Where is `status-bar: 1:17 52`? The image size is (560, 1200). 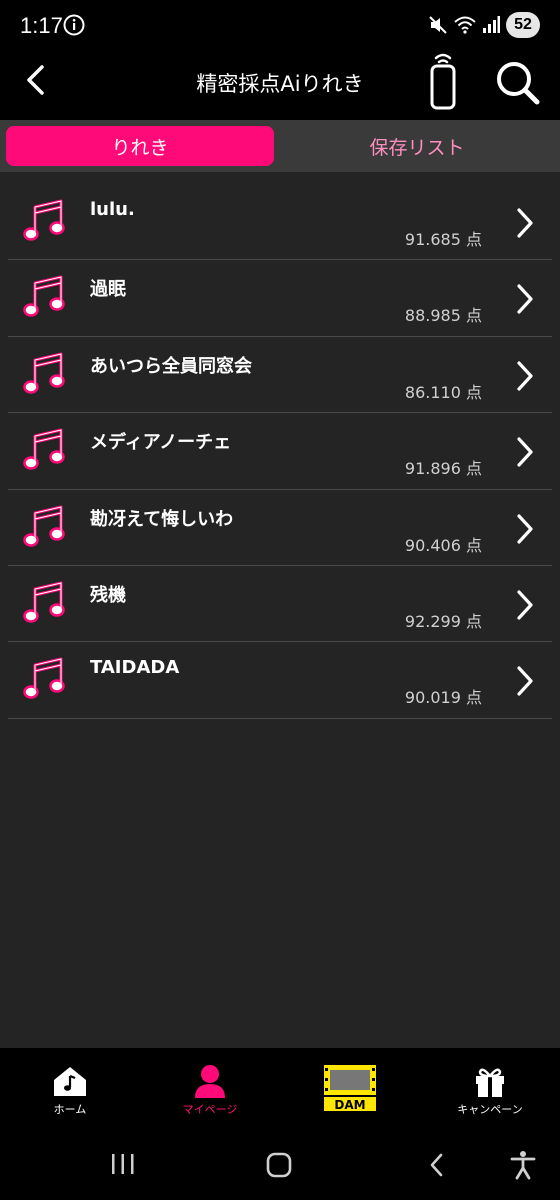
status-bar: 1:17 52 is located at coordinates (280, 25).